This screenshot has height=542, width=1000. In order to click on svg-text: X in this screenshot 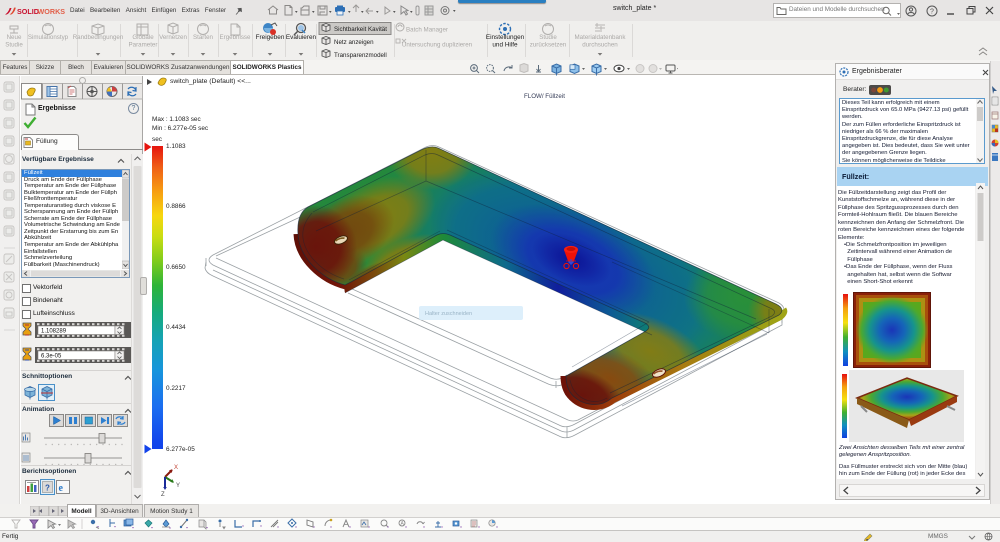, I will do `click(176, 468)`.